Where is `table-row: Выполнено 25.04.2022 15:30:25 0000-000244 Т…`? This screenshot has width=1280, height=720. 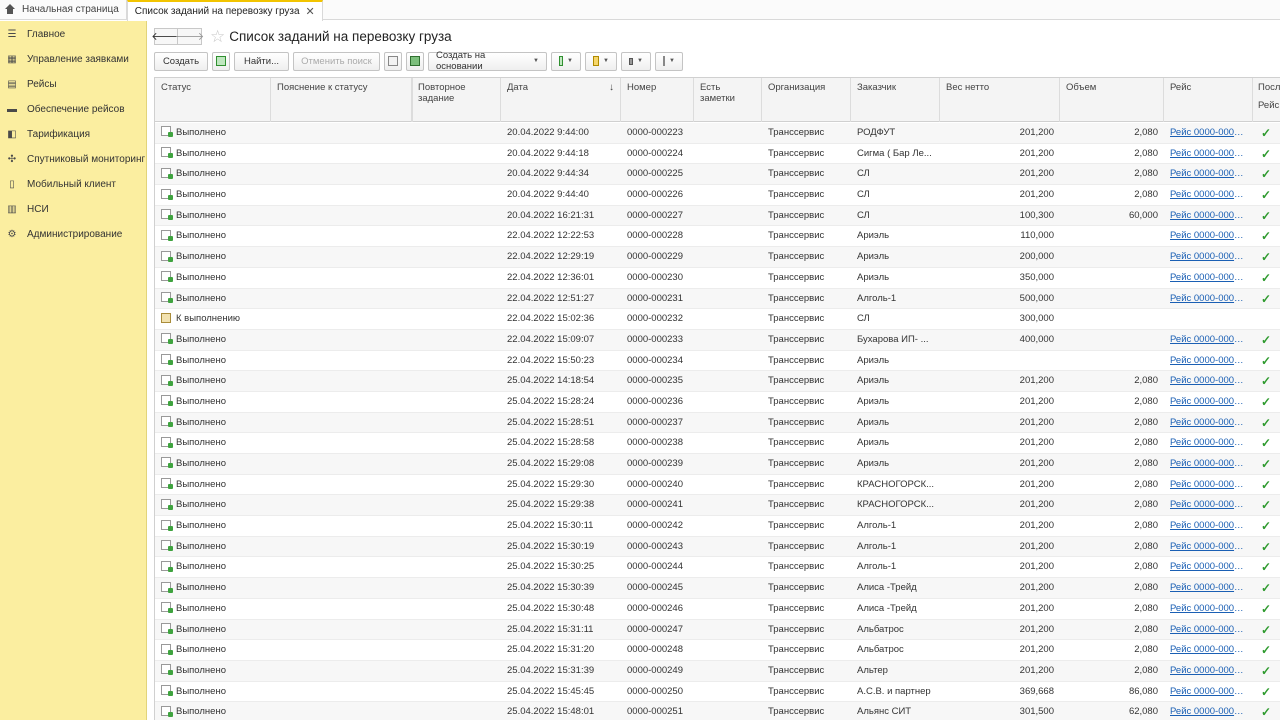 table-row: Выполнено 25.04.2022 15:30:25 0000-000244 Т… is located at coordinates (717, 568).